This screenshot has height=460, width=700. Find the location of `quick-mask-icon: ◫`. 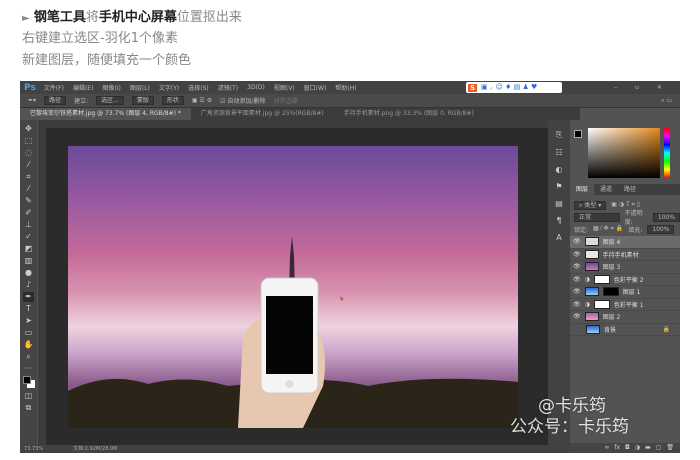

quick-mask-icon: ◫ is located at coordinates (29, 396).